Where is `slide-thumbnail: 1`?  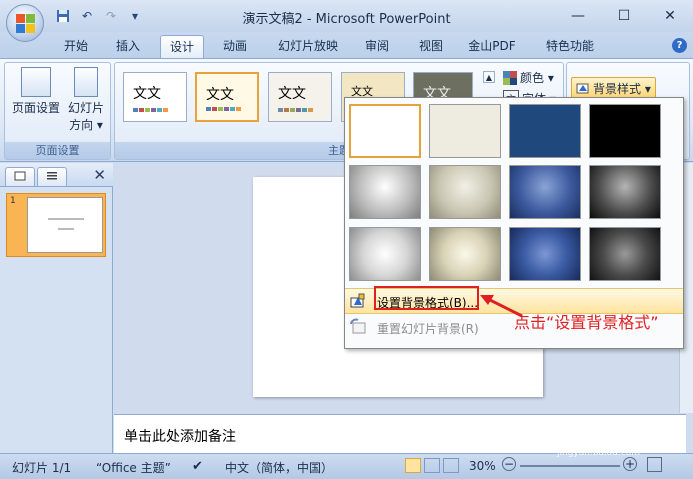 slide-thumbnail: 1 is located at coordinates (56, 225).